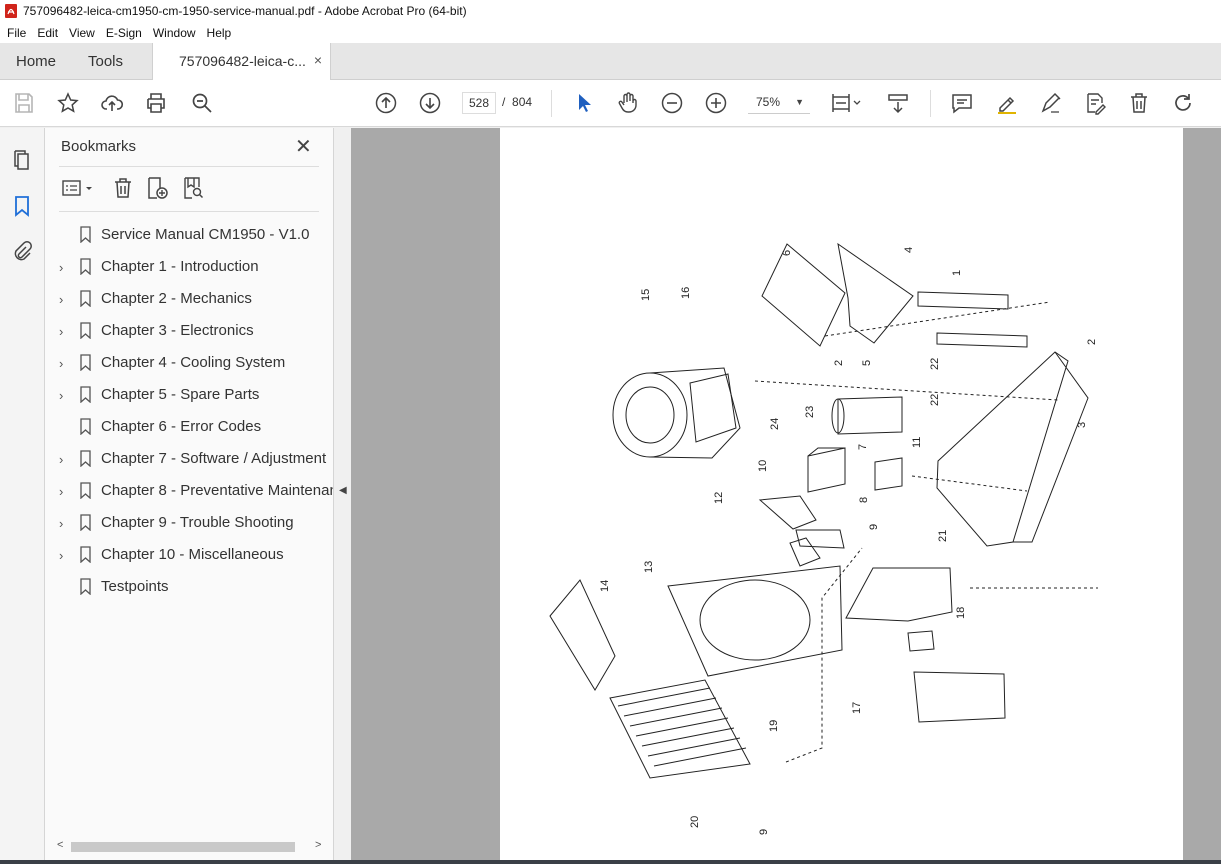 The width and height of the screenshot is (1221, 864). I want to click on svg-text: 3, so click(1082, 425).